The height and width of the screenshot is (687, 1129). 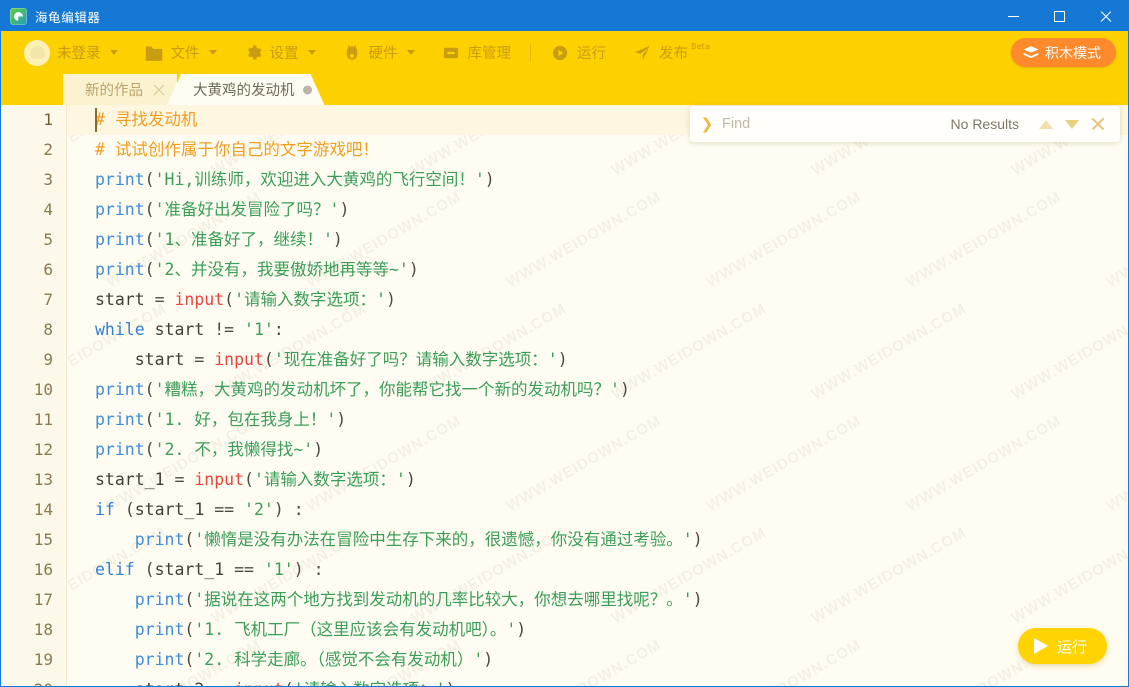 What do you see at coordinates (319, 179) in the screenshot?
I see `code-token: 'Hi,训练师，欢迎进入大黄鸡的飞行空间！'` at bounding box center [319, 179].